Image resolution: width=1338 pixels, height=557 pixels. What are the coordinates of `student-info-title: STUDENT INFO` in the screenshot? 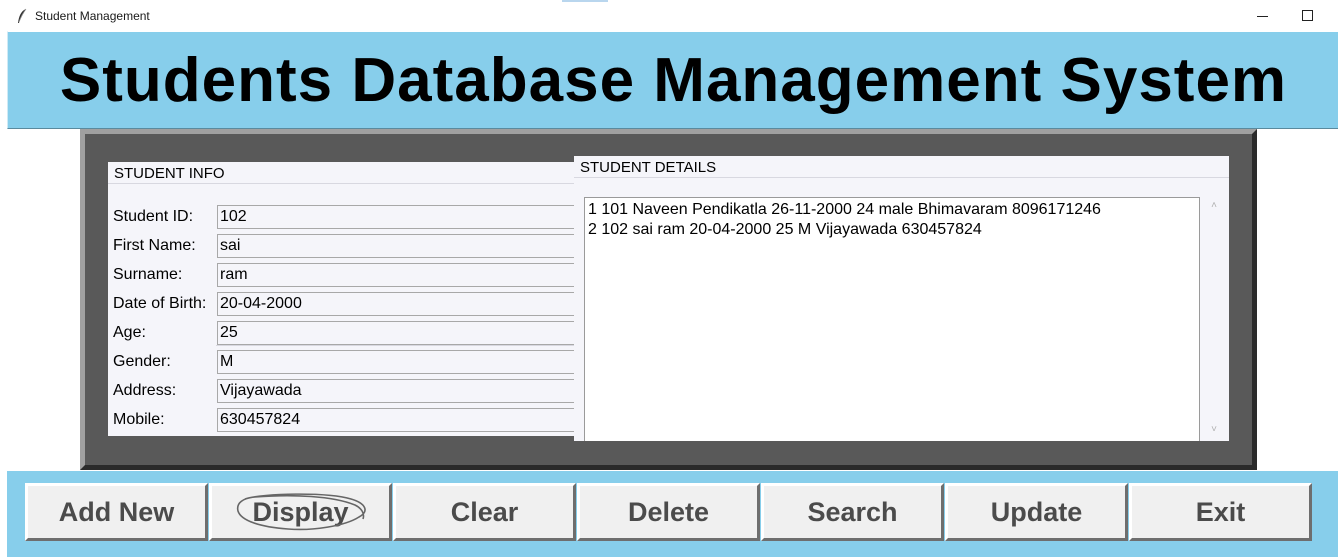 It's located at (169, 173).